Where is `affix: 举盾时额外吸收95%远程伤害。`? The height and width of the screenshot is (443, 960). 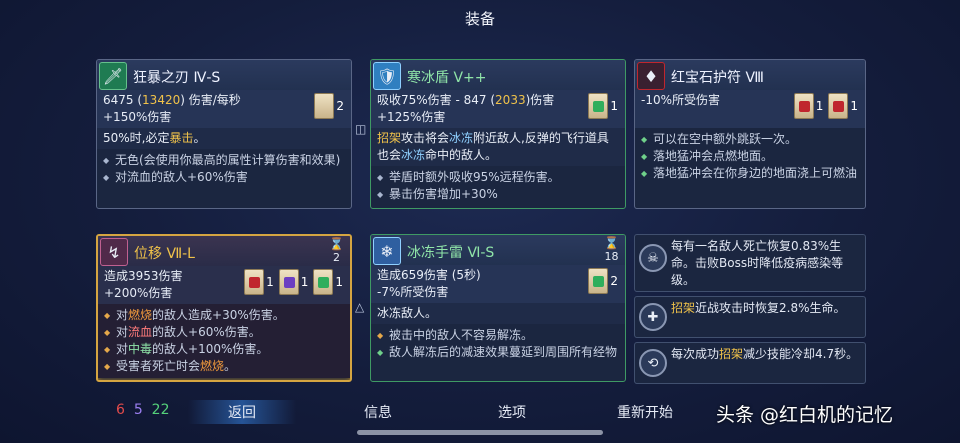
affix: 举盾时额外吸收95%远程伤害。 is located at coordinates (498, 177).